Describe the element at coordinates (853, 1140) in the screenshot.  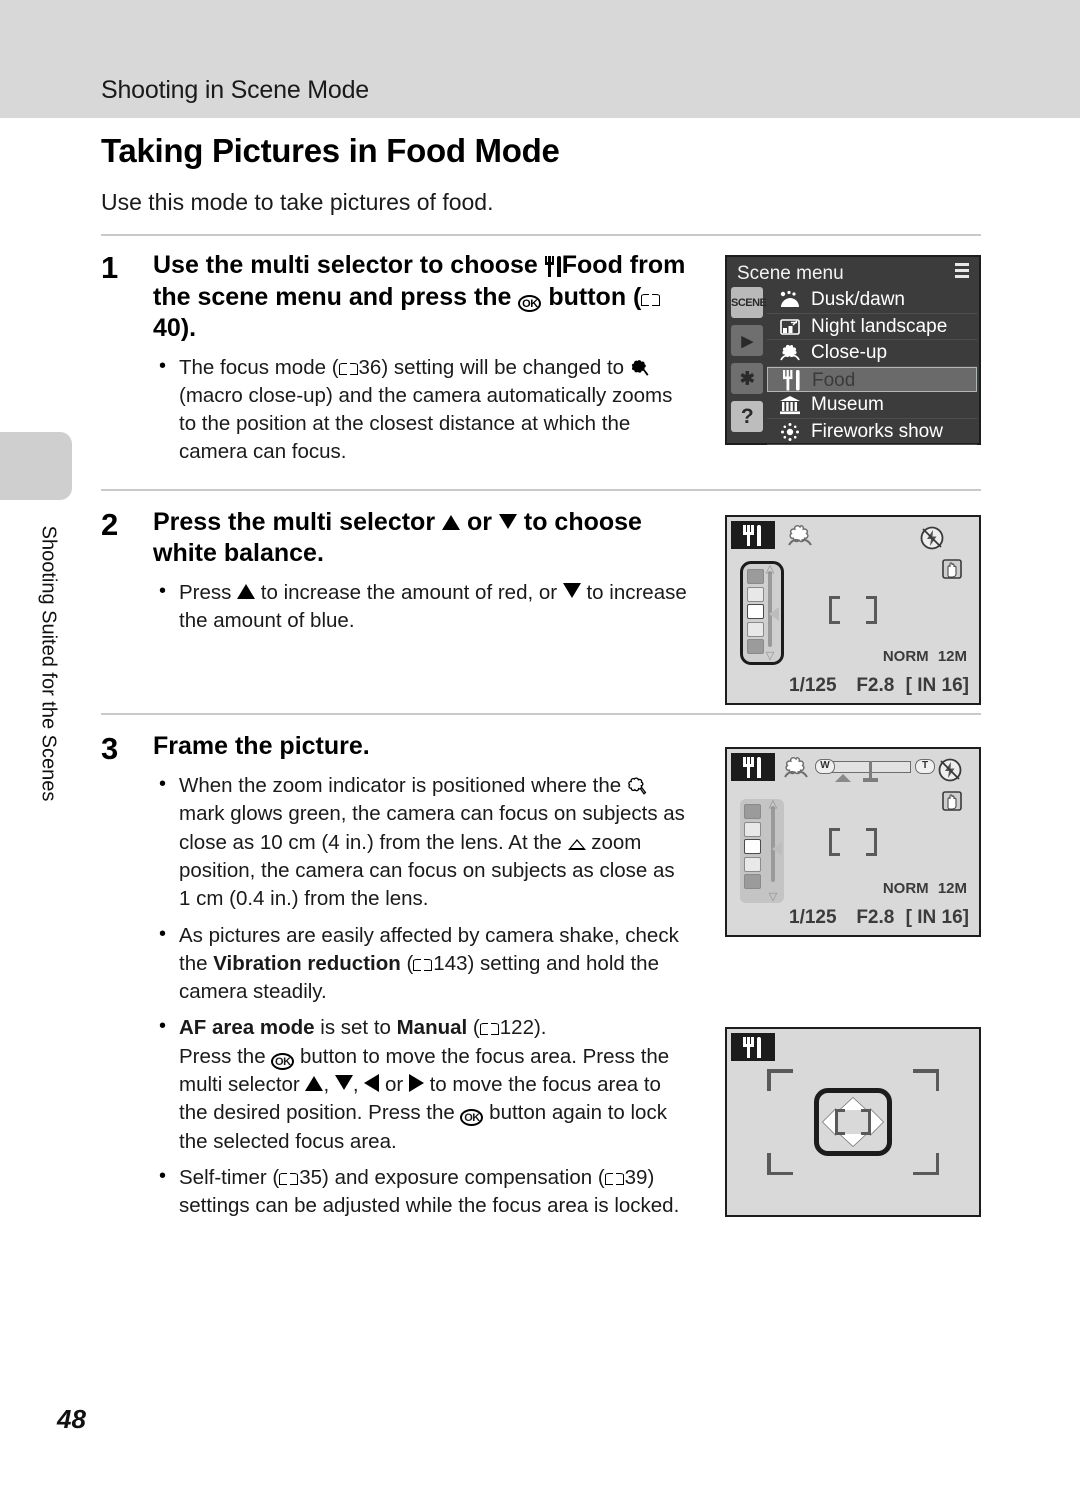
I see `pad-arrow-down-icon` at that location.